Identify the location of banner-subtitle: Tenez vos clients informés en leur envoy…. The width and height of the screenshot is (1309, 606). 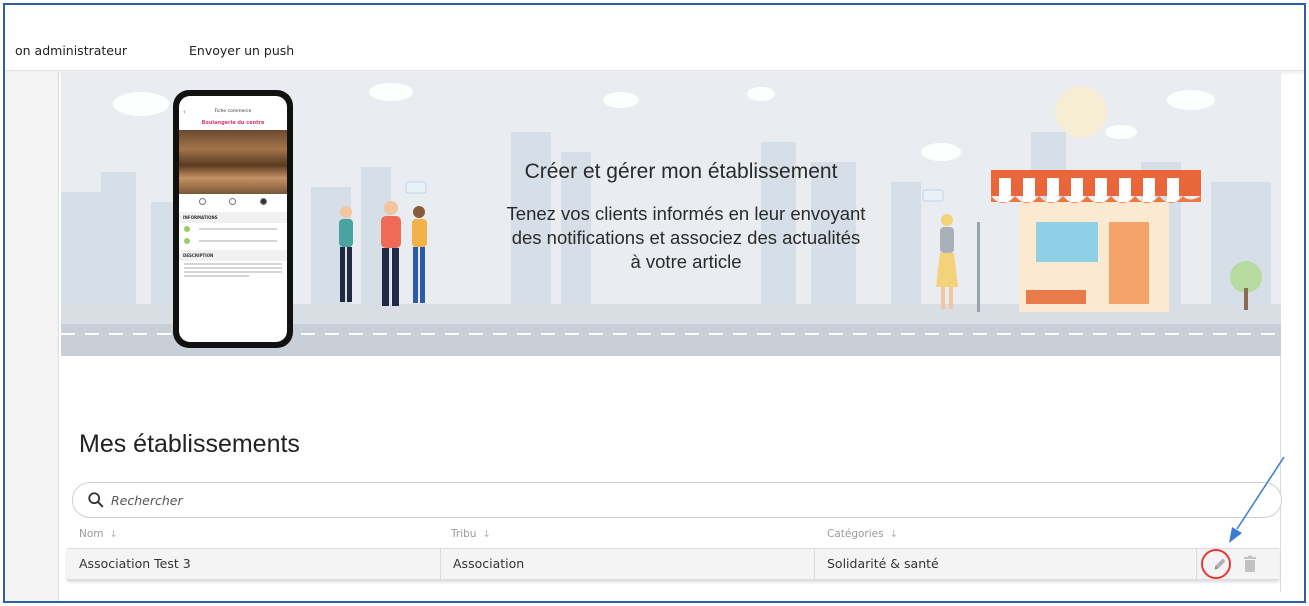
(686, 238).